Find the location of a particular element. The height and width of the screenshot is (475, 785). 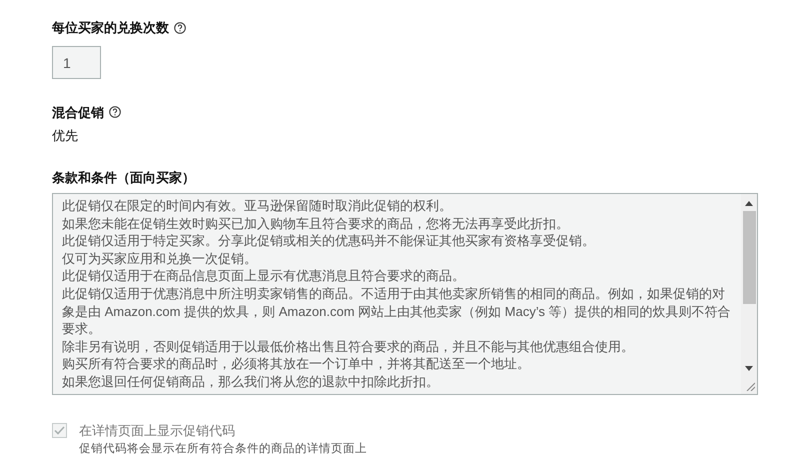

text-line: 购买所有符合要求的商品时，必须将其放在一个订单中，并将其配送至一个地址。 is located at coordinates (296, 364).